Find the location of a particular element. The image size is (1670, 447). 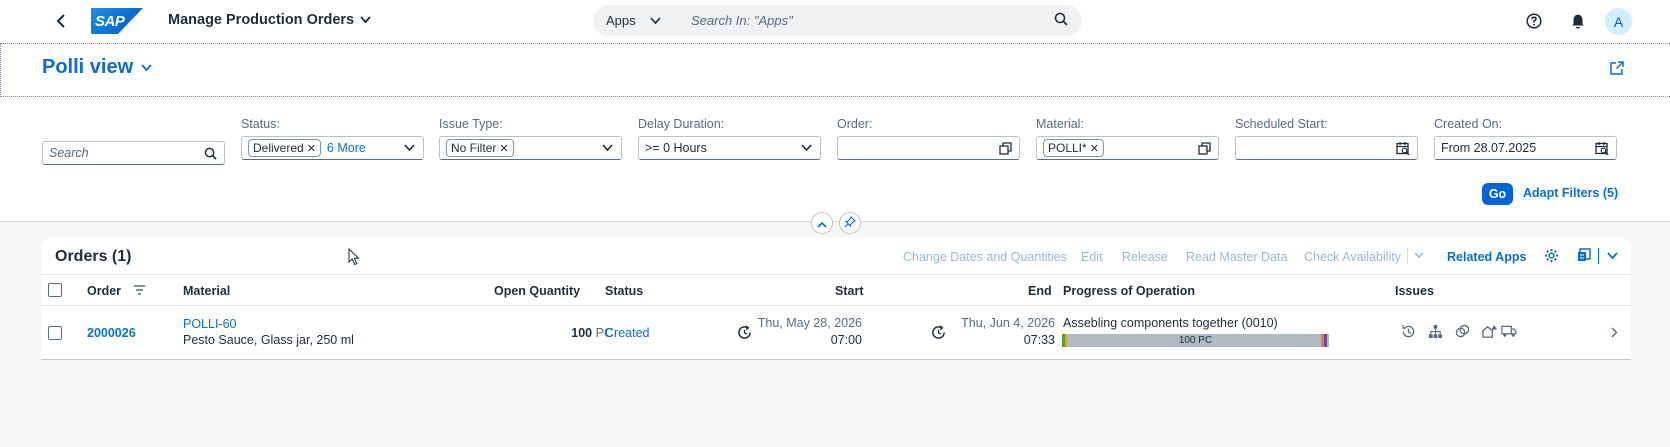

settings-icon is located at coordinates (1551, 257).